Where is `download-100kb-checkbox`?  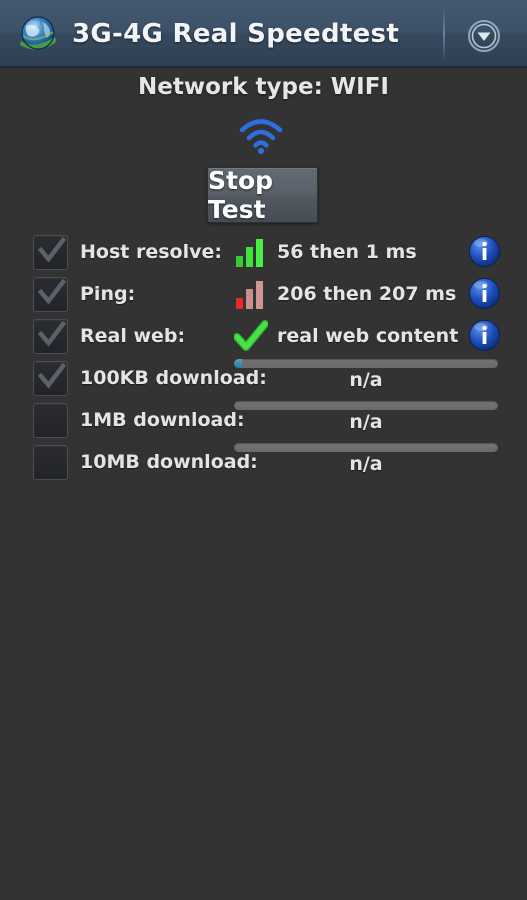
download-100kb-checkbox is located at coordinates (50, 378).